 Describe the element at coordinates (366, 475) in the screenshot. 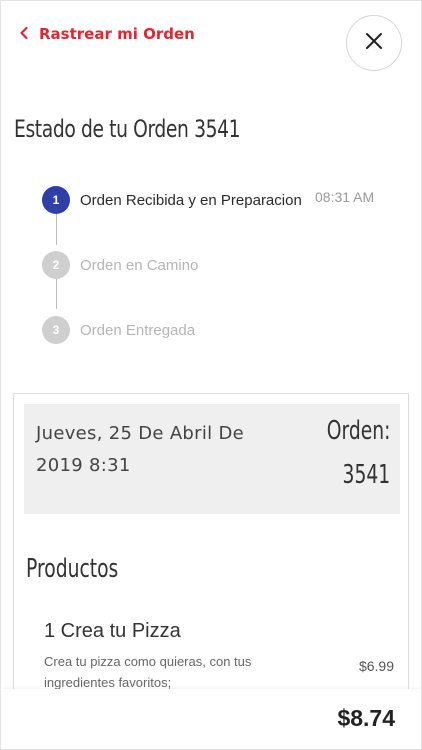

I see `order-number: 3541` at that location.